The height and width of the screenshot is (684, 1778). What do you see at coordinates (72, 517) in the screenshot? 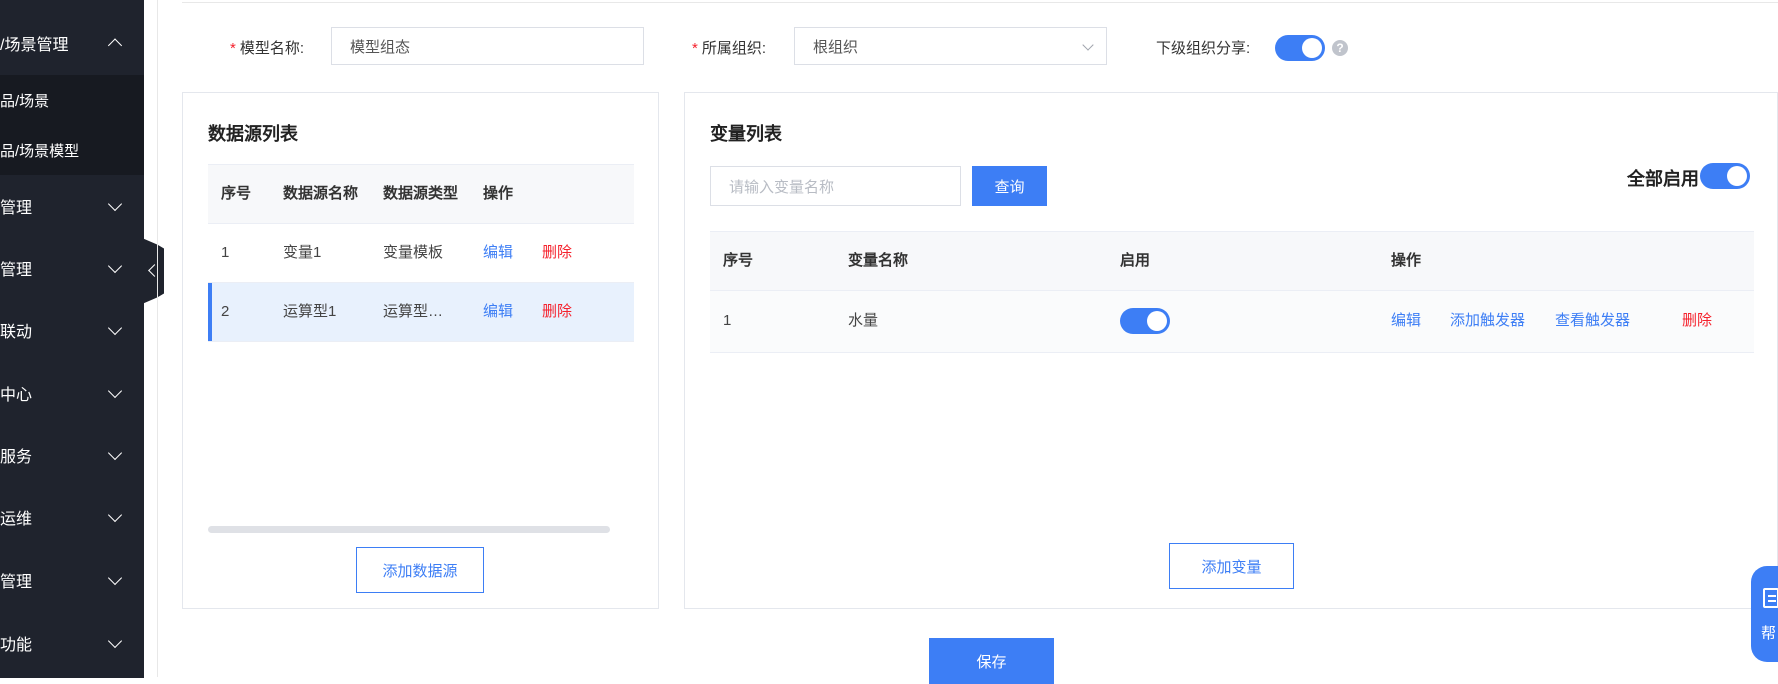
I see `sidebar-item: 运维` at bounding box center [72, 517].